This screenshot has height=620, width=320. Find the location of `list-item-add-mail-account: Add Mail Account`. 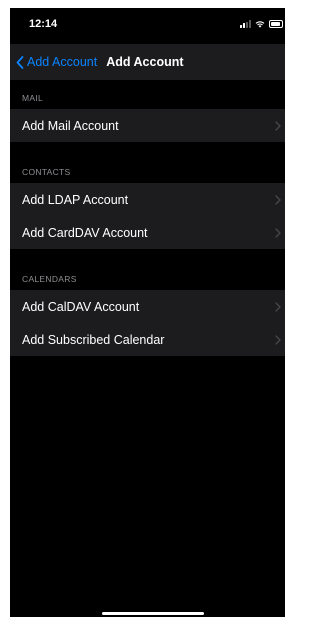

list-item-add-mail-account: Add Mail Account is located at coordinates (147, 125).